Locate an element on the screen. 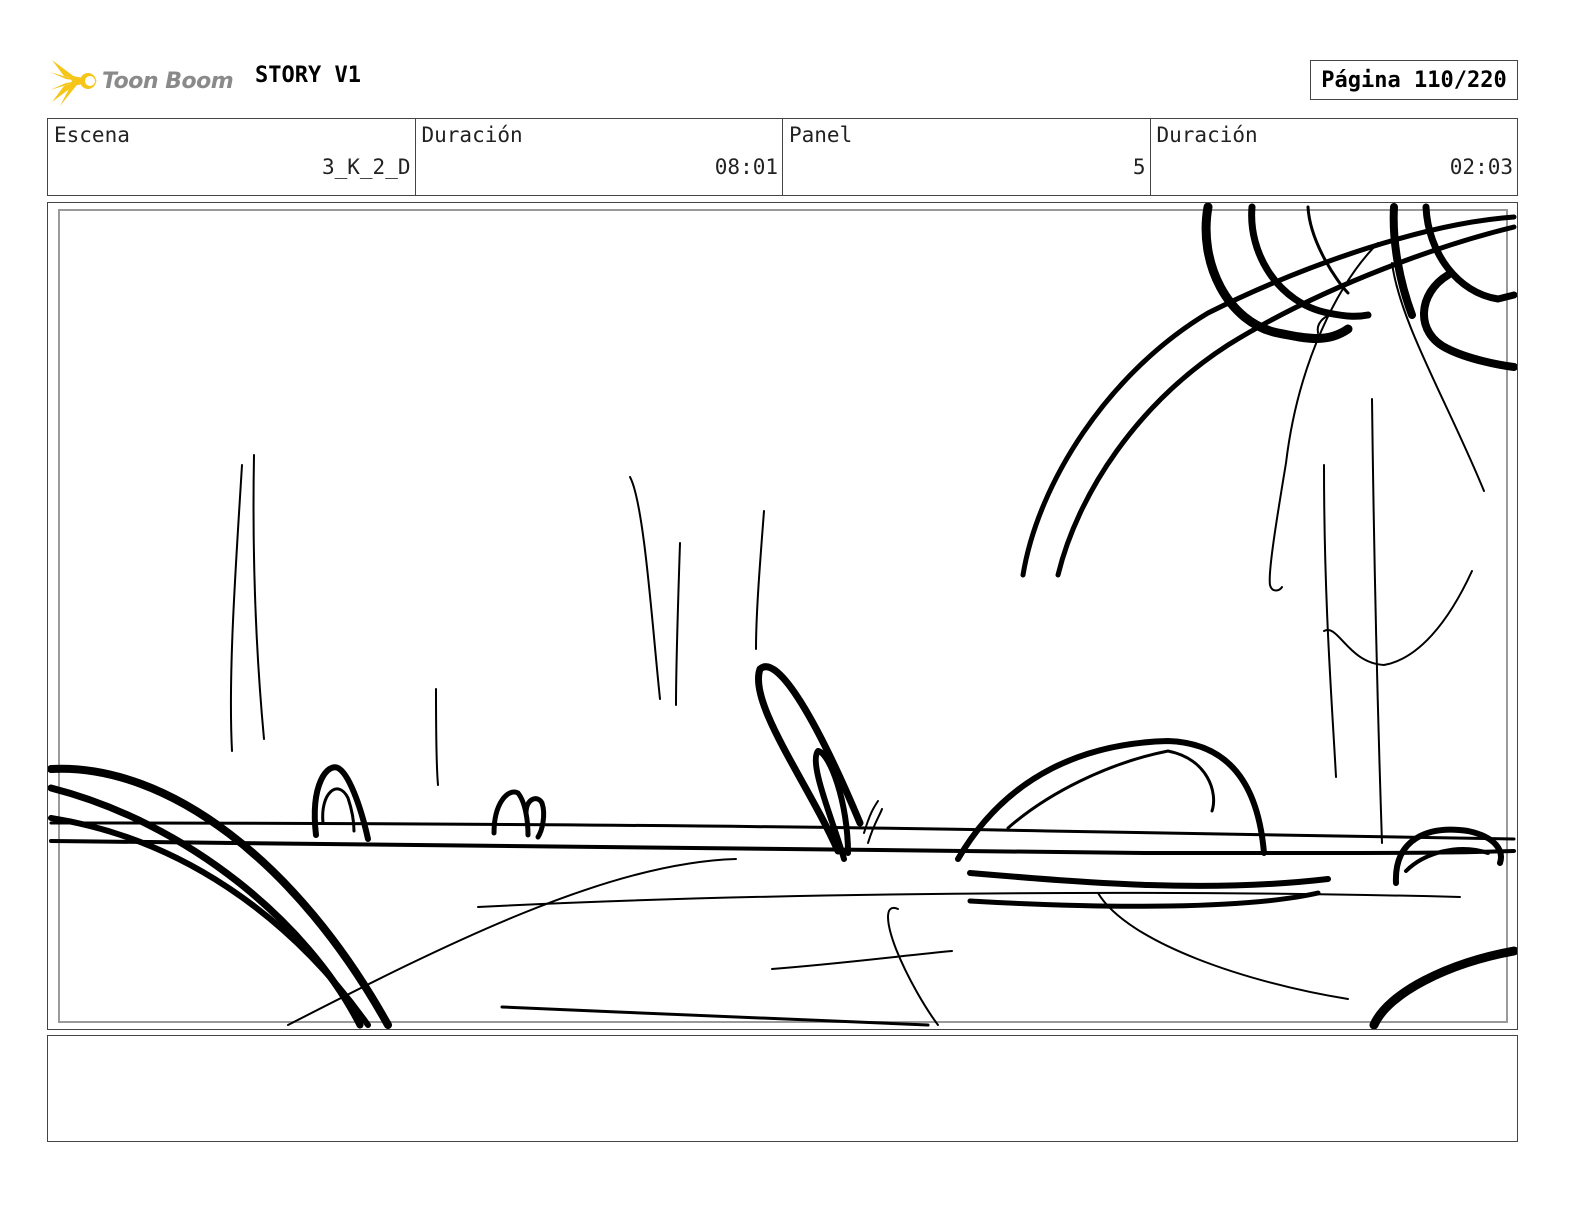 The image size is (1584, 1224). panel-cell: Panel 5 is located at coordinates (967, 157).